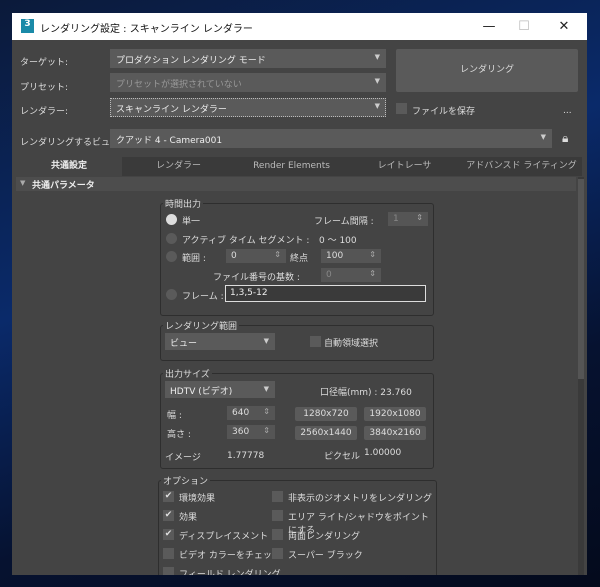 The image size is (600, 587). What do you see at coordinates (277, 496) in the screenshot?
I see `render-hidden-geometry-checkbox` at bounding box center [277, 496].